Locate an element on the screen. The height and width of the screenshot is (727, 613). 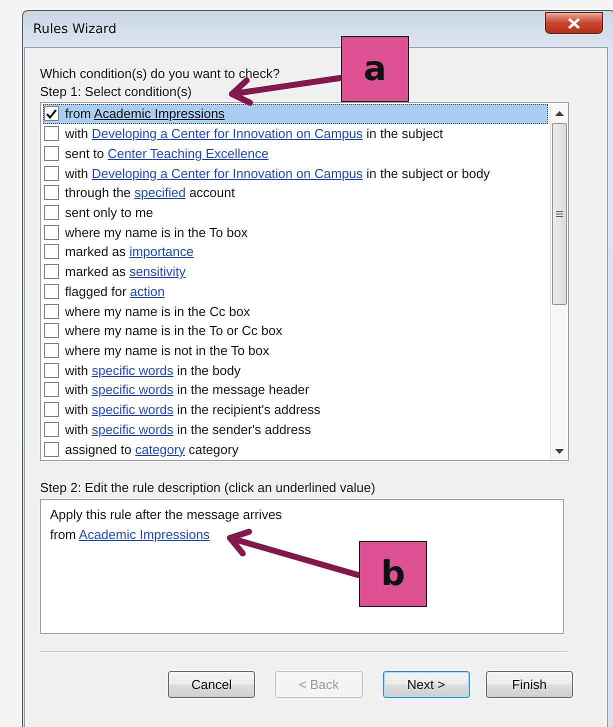
condition-item: sent only to me is located at coordinates (295, 212).